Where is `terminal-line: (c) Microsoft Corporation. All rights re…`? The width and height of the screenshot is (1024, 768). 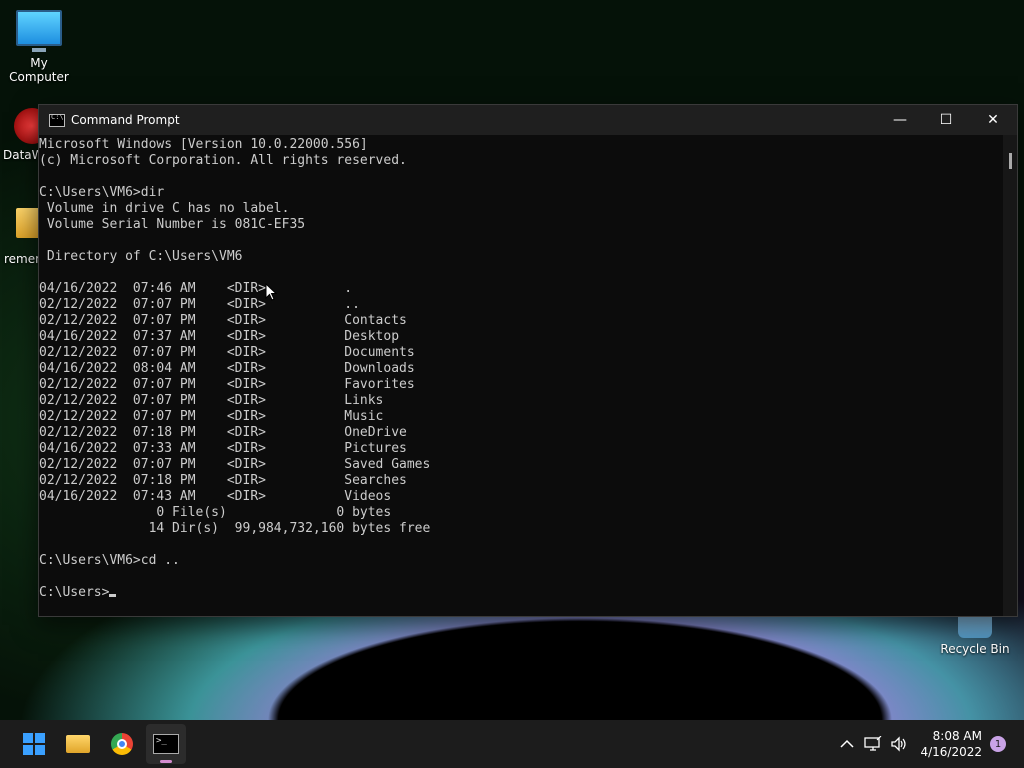
terminal-line: (c) Microsoft Corporation. All rights re… is located at coordinates (223, 160).